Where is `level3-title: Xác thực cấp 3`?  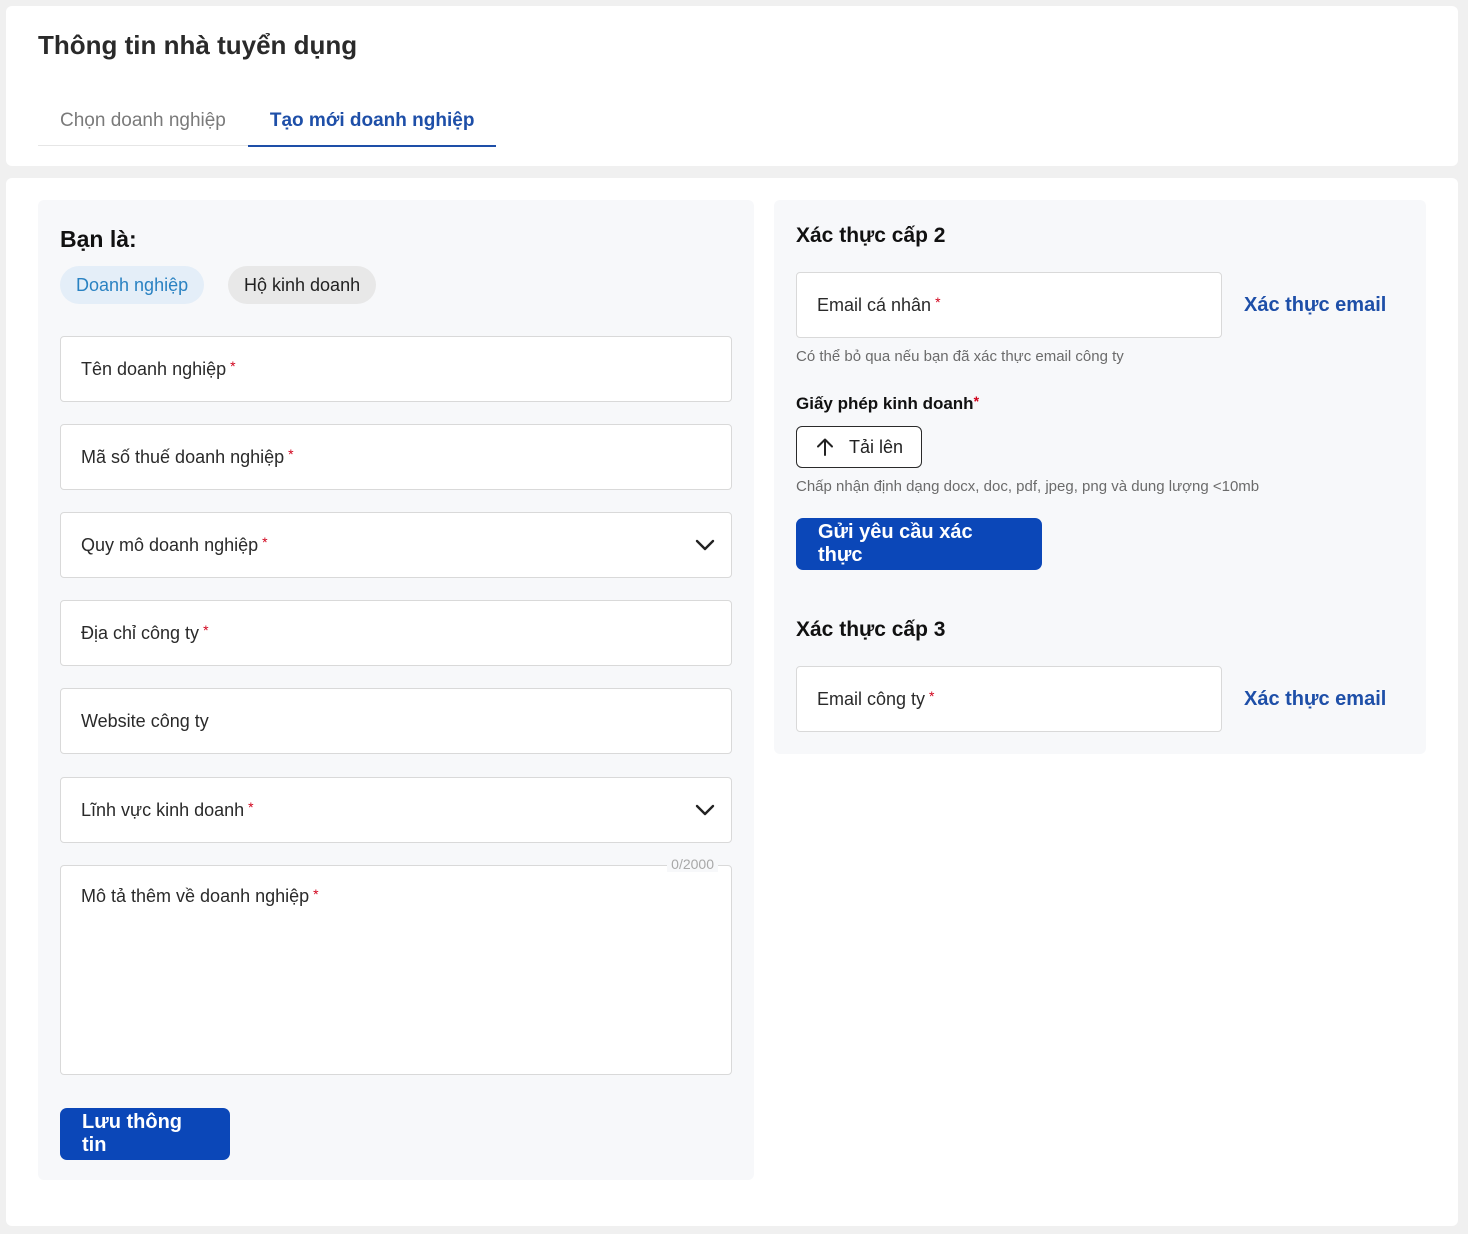
level3-title: Xác thực cấp 3 is located at coordinates (871, 629).